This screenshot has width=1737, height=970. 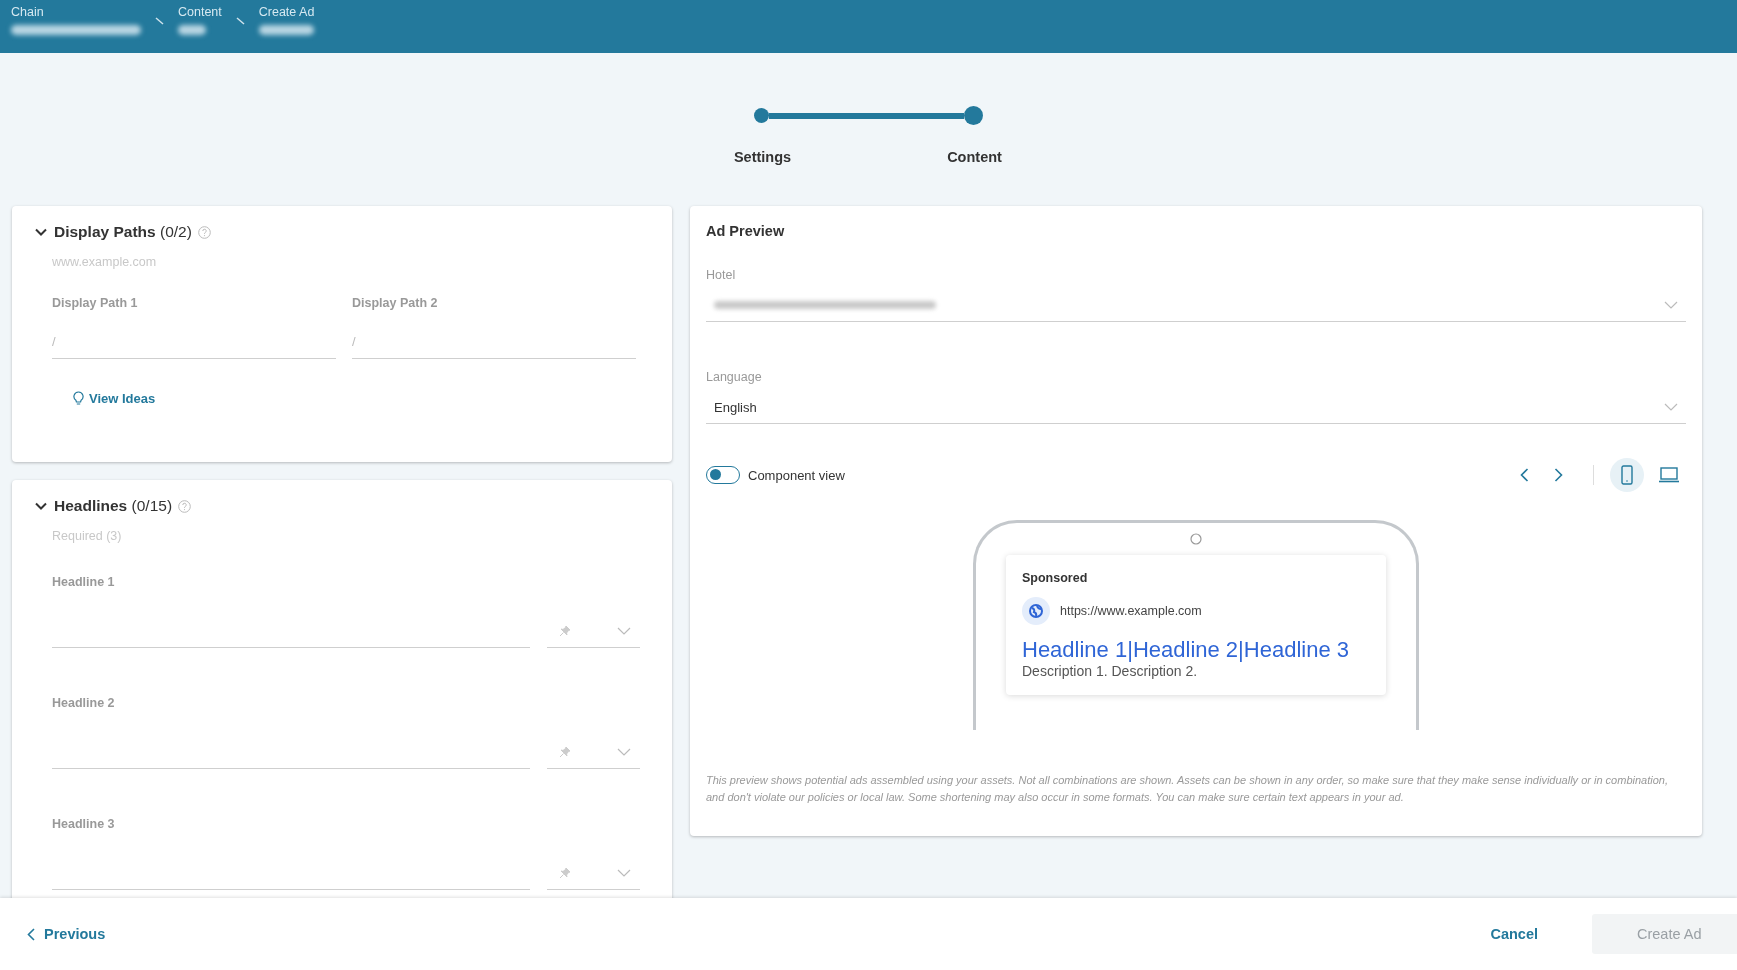 What do you see at coordinates (1196, 539) in the screenshot?
I see `camera-icon` at bounding box center [1196, 539].